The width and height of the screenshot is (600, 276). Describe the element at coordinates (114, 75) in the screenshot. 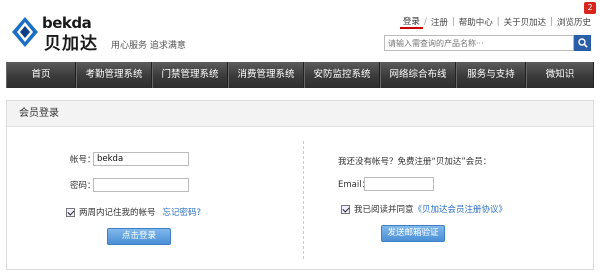

I see `nav-attendance: 考勤管理系统` at that location.